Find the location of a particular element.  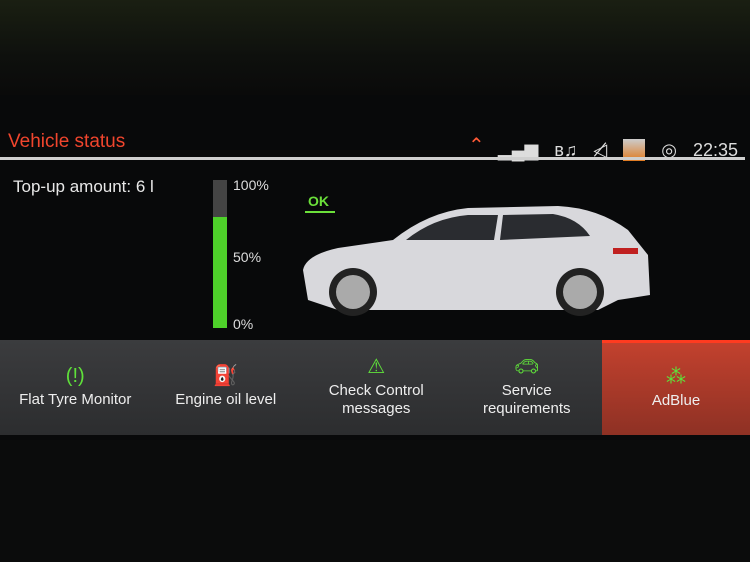

tab-check-control: ⚠ Check Control messages is located at coordinates (376, 387).